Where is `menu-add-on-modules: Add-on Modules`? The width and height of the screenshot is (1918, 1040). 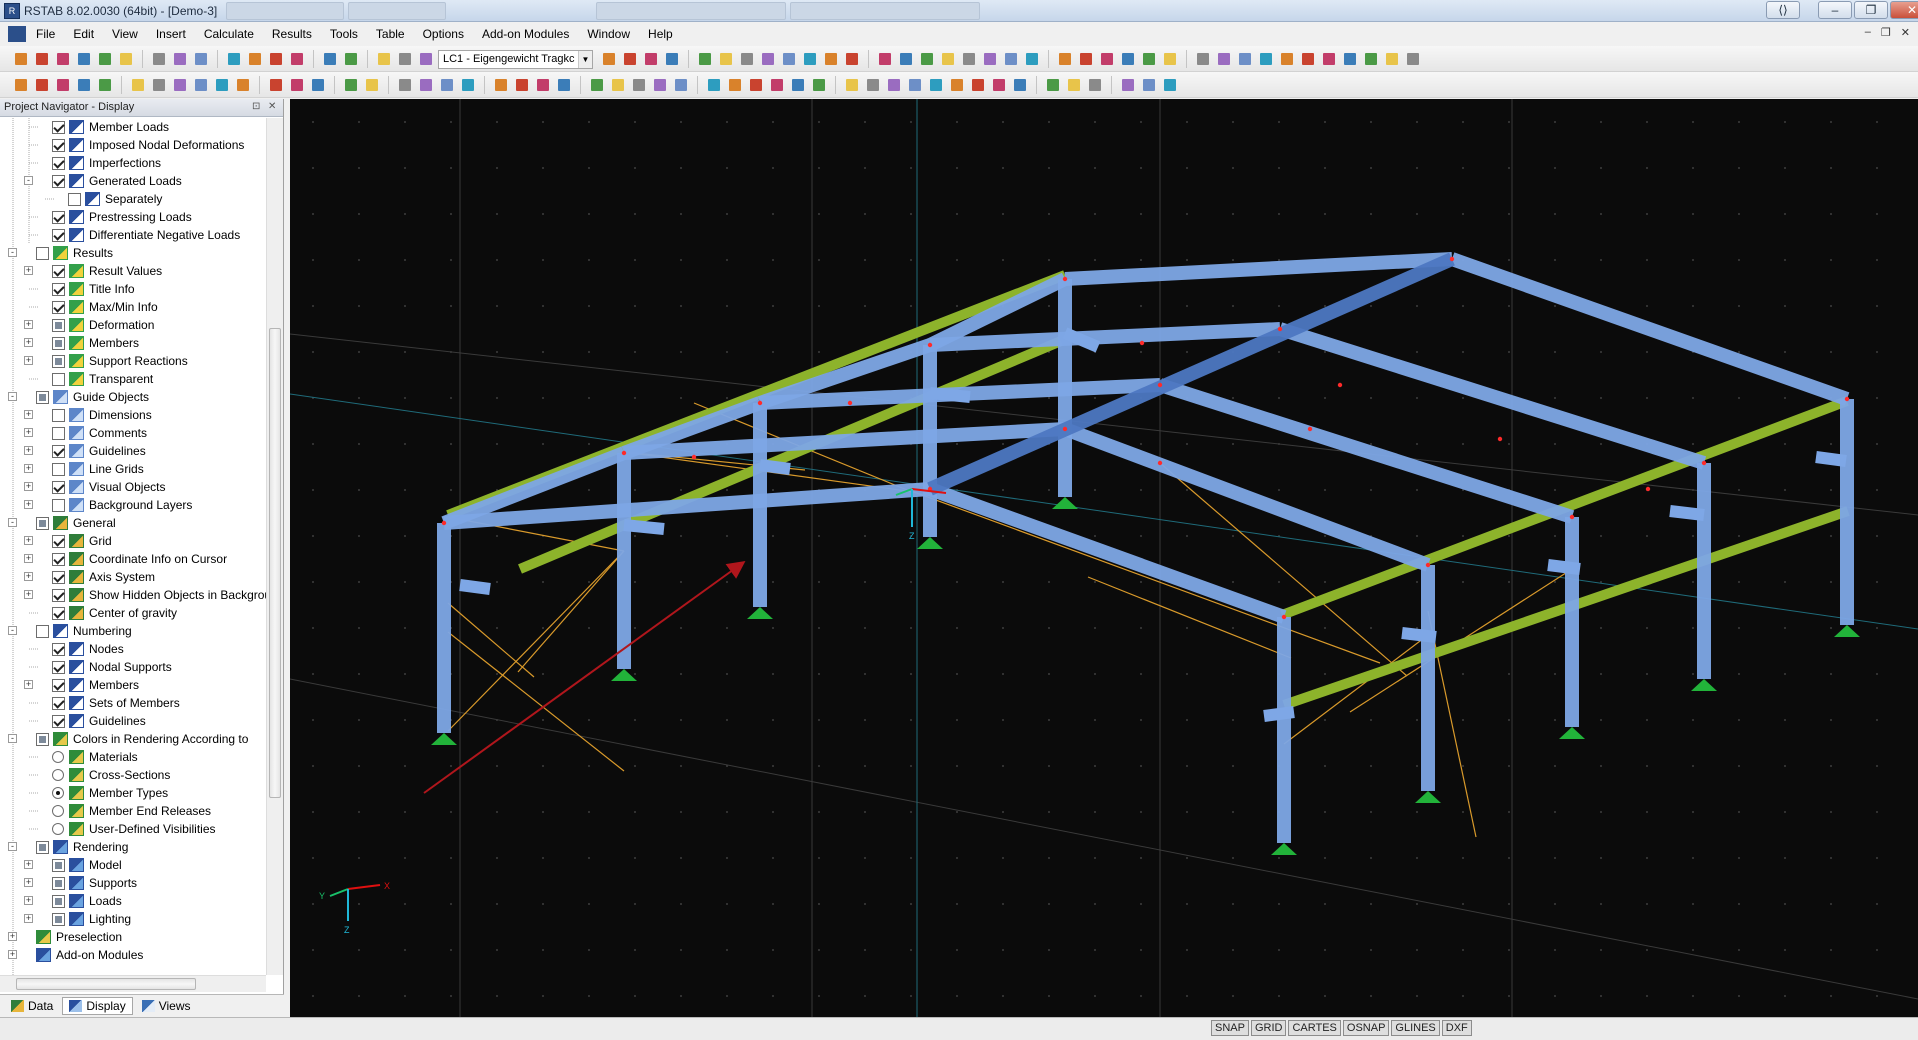 menu-add-on-modules: Add-on Modules is located at coordinates (525, 34).